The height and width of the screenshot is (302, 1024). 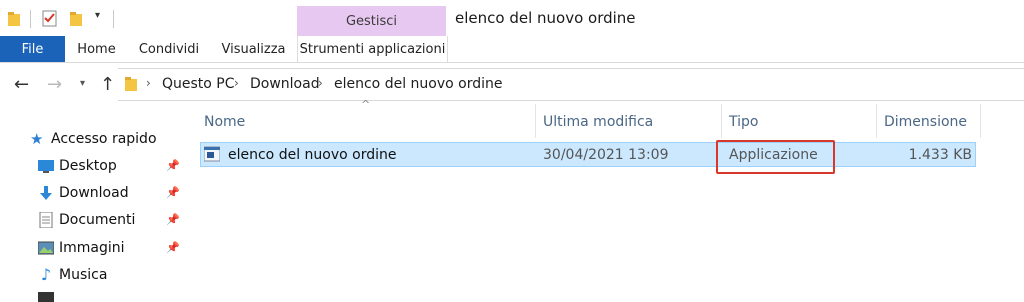 What do you see at coordinates (366, 104) in the screenshot?
I see `sort-ascending-icon: ^` at bounding box center [366, 104].